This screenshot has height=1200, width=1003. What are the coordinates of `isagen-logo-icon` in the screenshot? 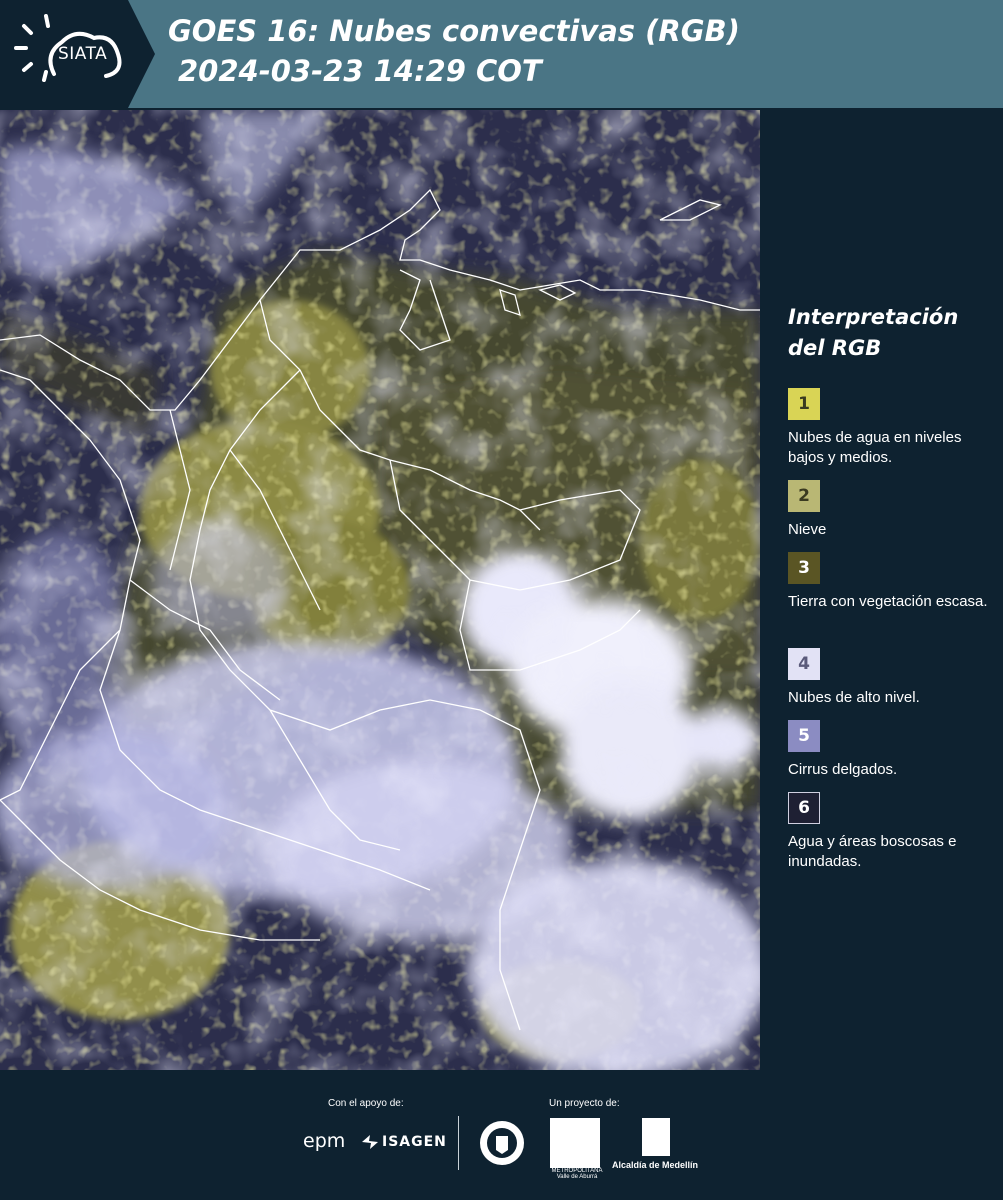 It's located at (370, 1142).